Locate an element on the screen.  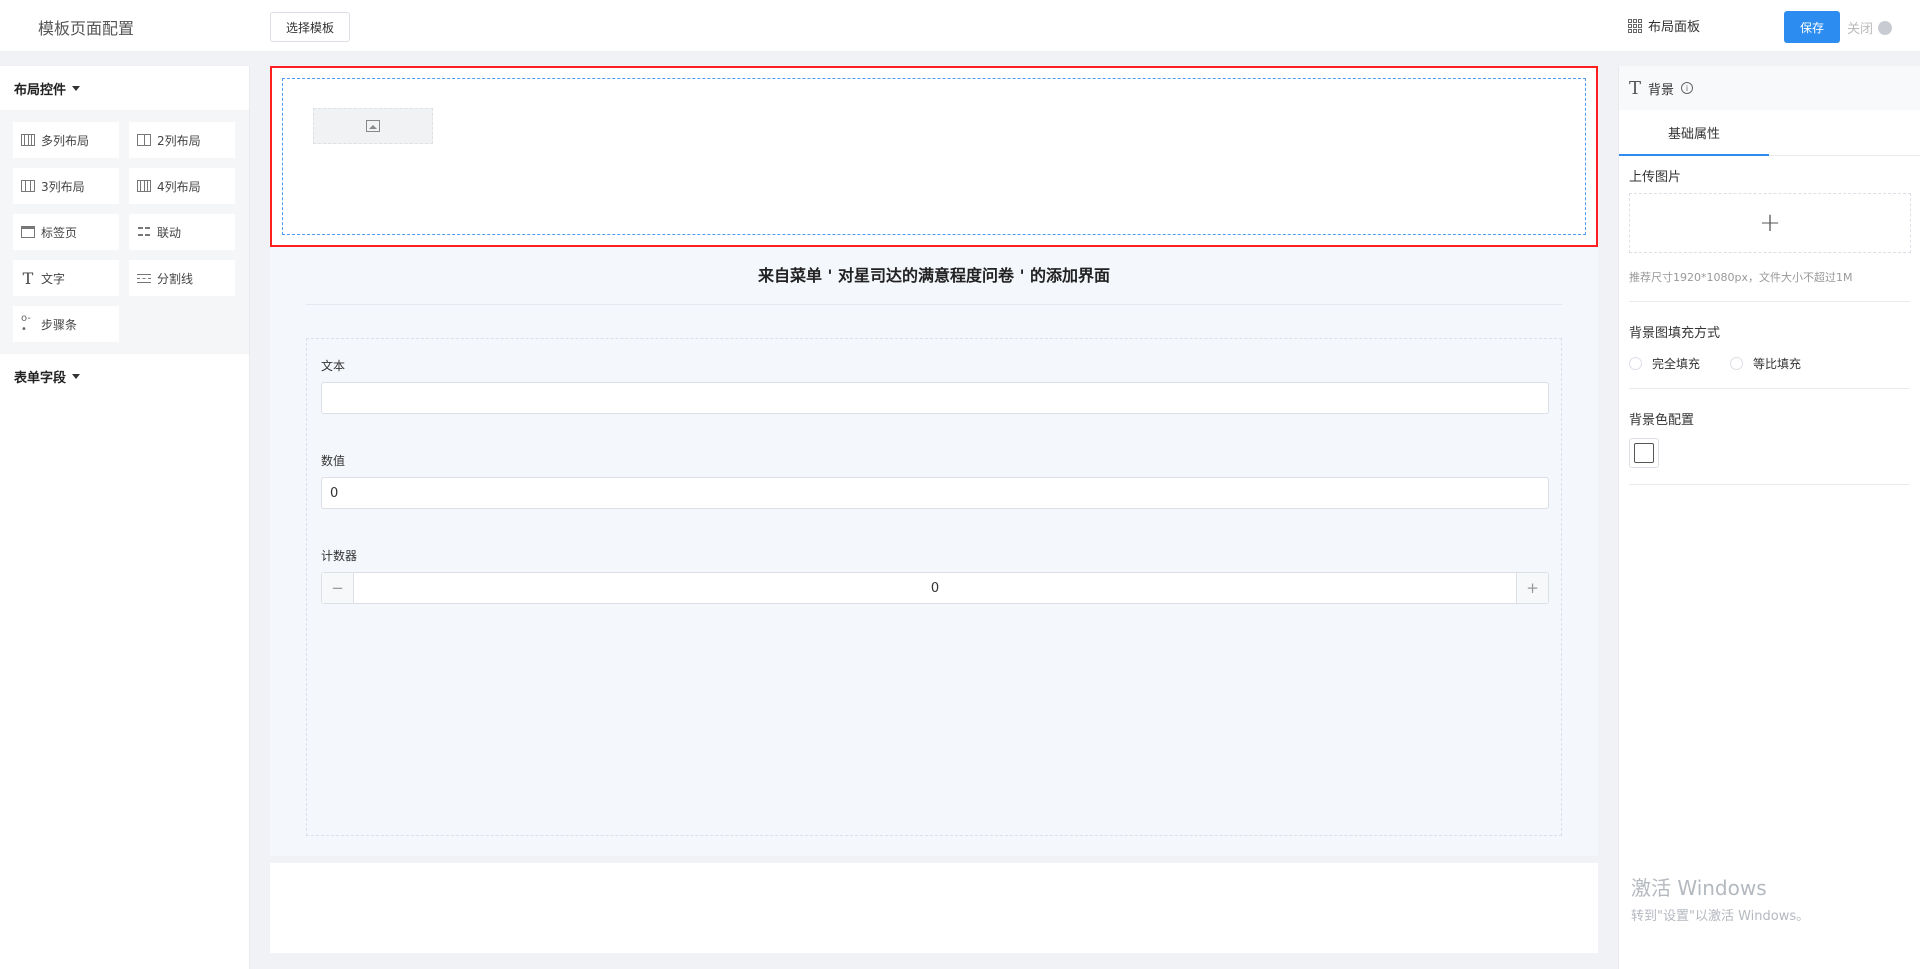
windows-activation-watermark: 激活 Windows 转到"设置"以激活 Windows。 is located at coordinates (1720, 898).